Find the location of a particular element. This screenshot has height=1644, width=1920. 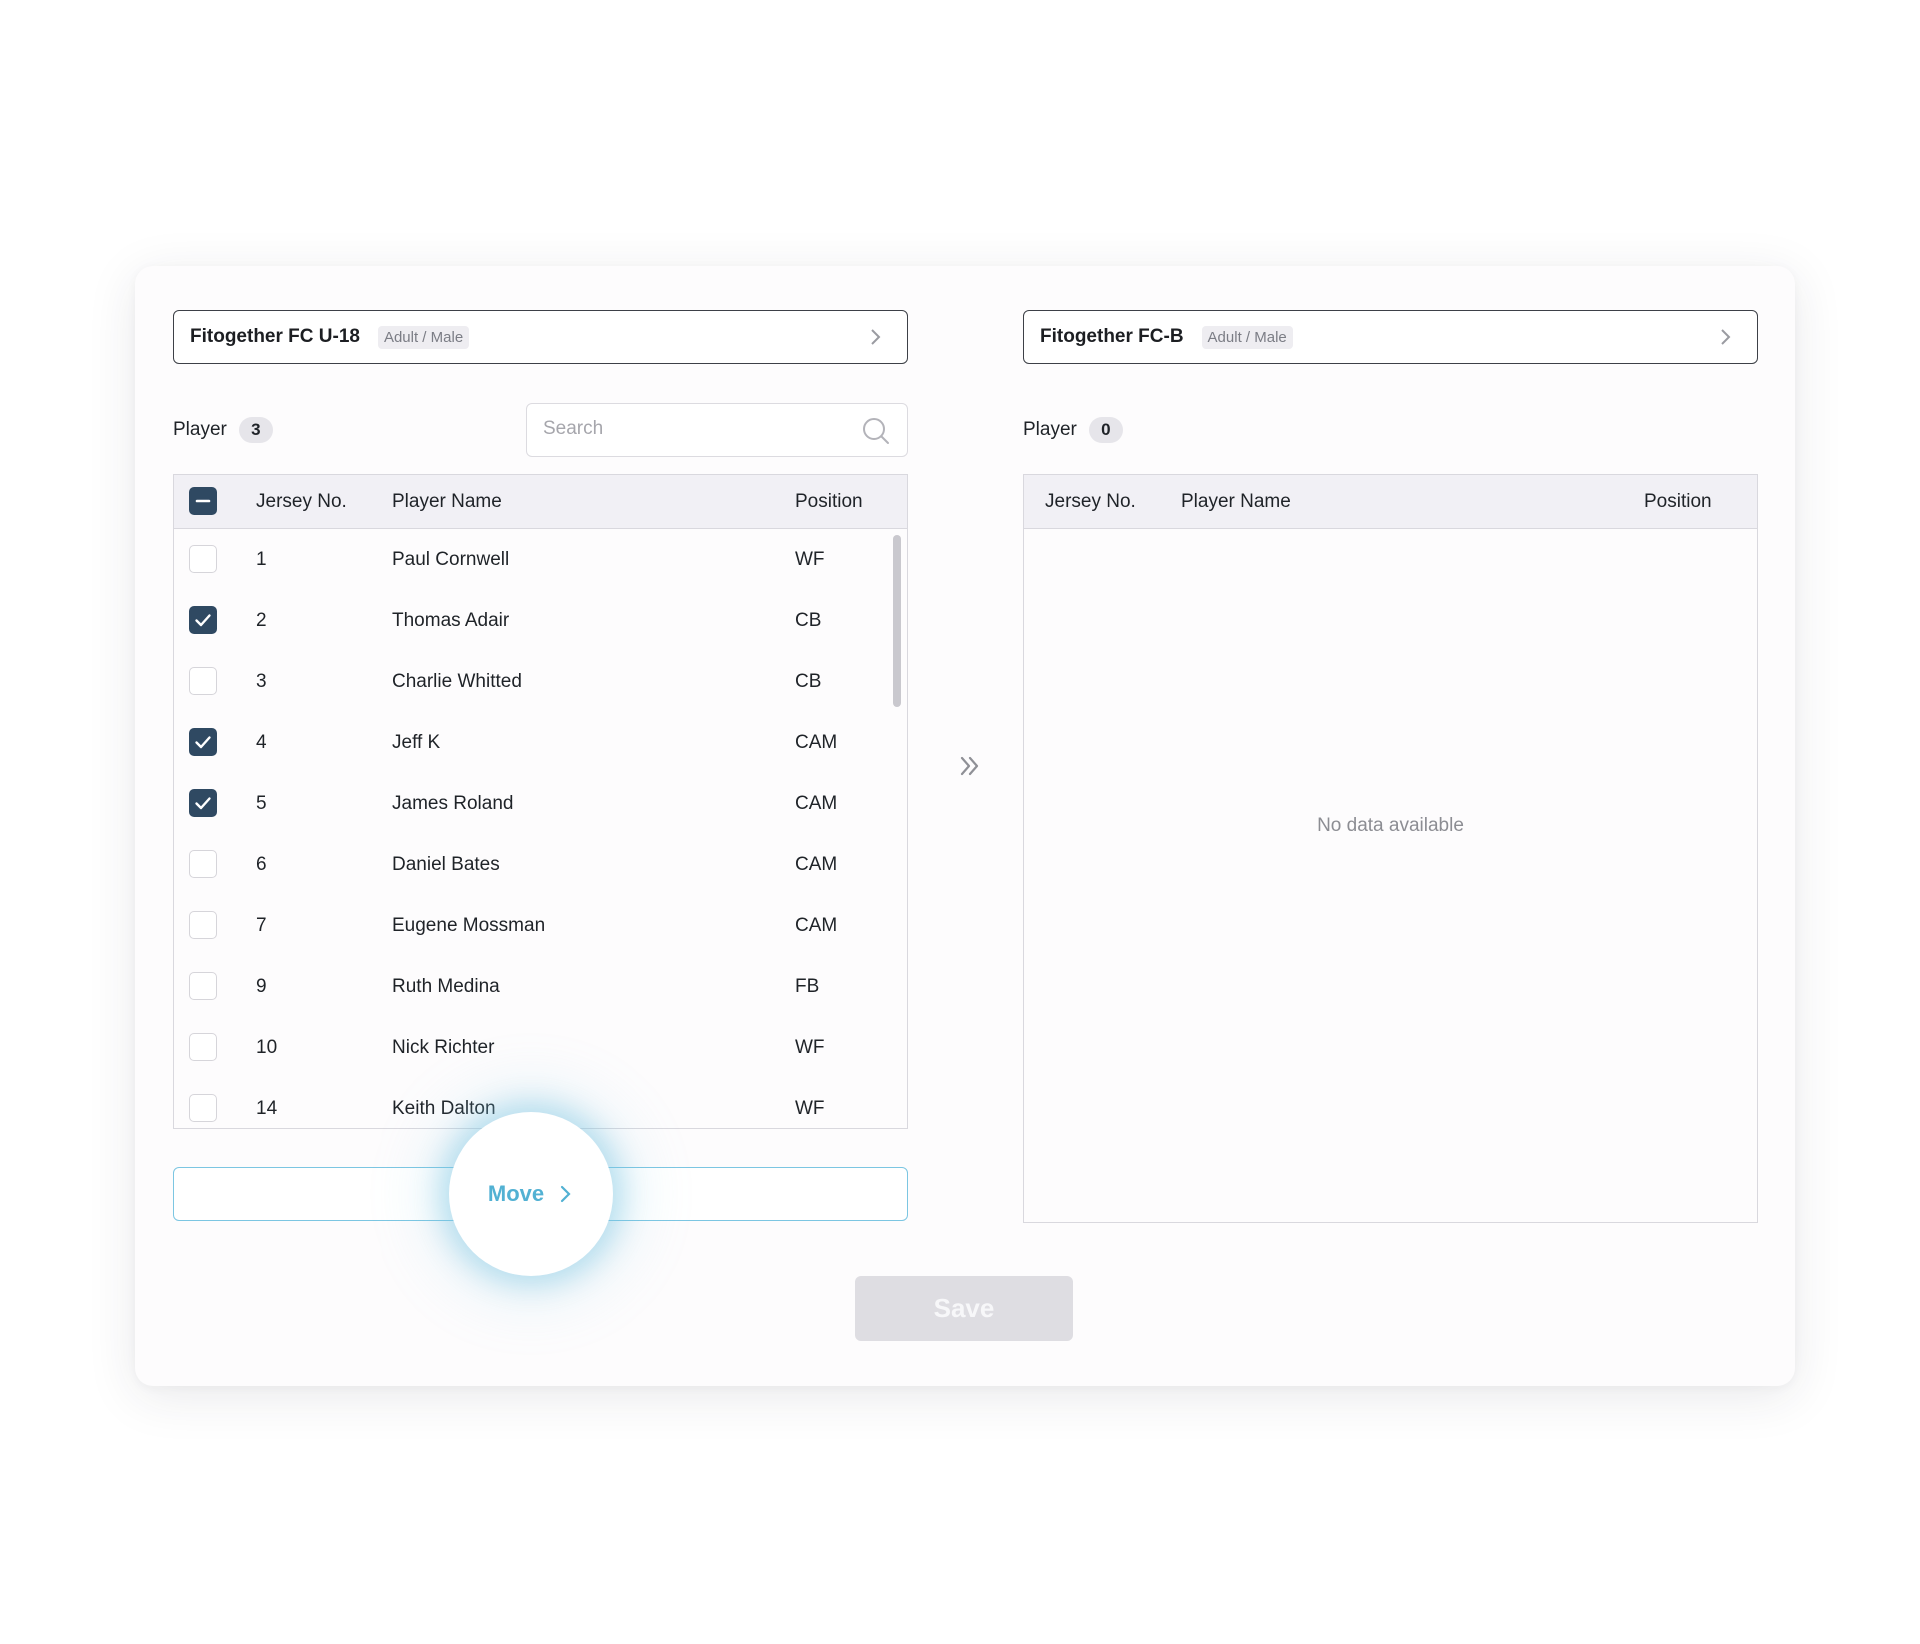

table-row: 7 Eugene Mossman CAM is located at coordinates (540, 925).